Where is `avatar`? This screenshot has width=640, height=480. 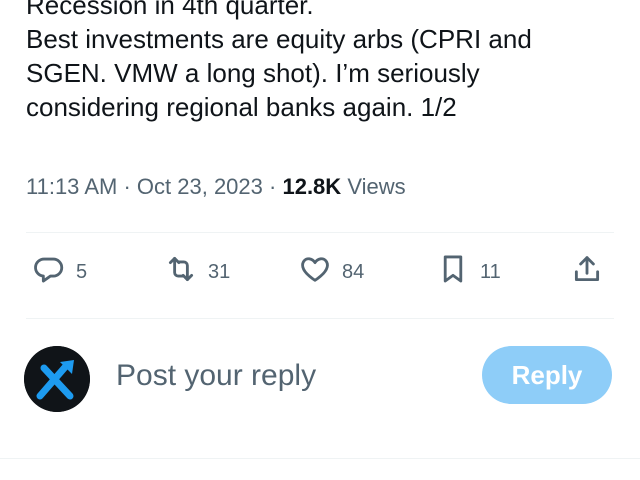 avatar is located at coordinates (57, 379).